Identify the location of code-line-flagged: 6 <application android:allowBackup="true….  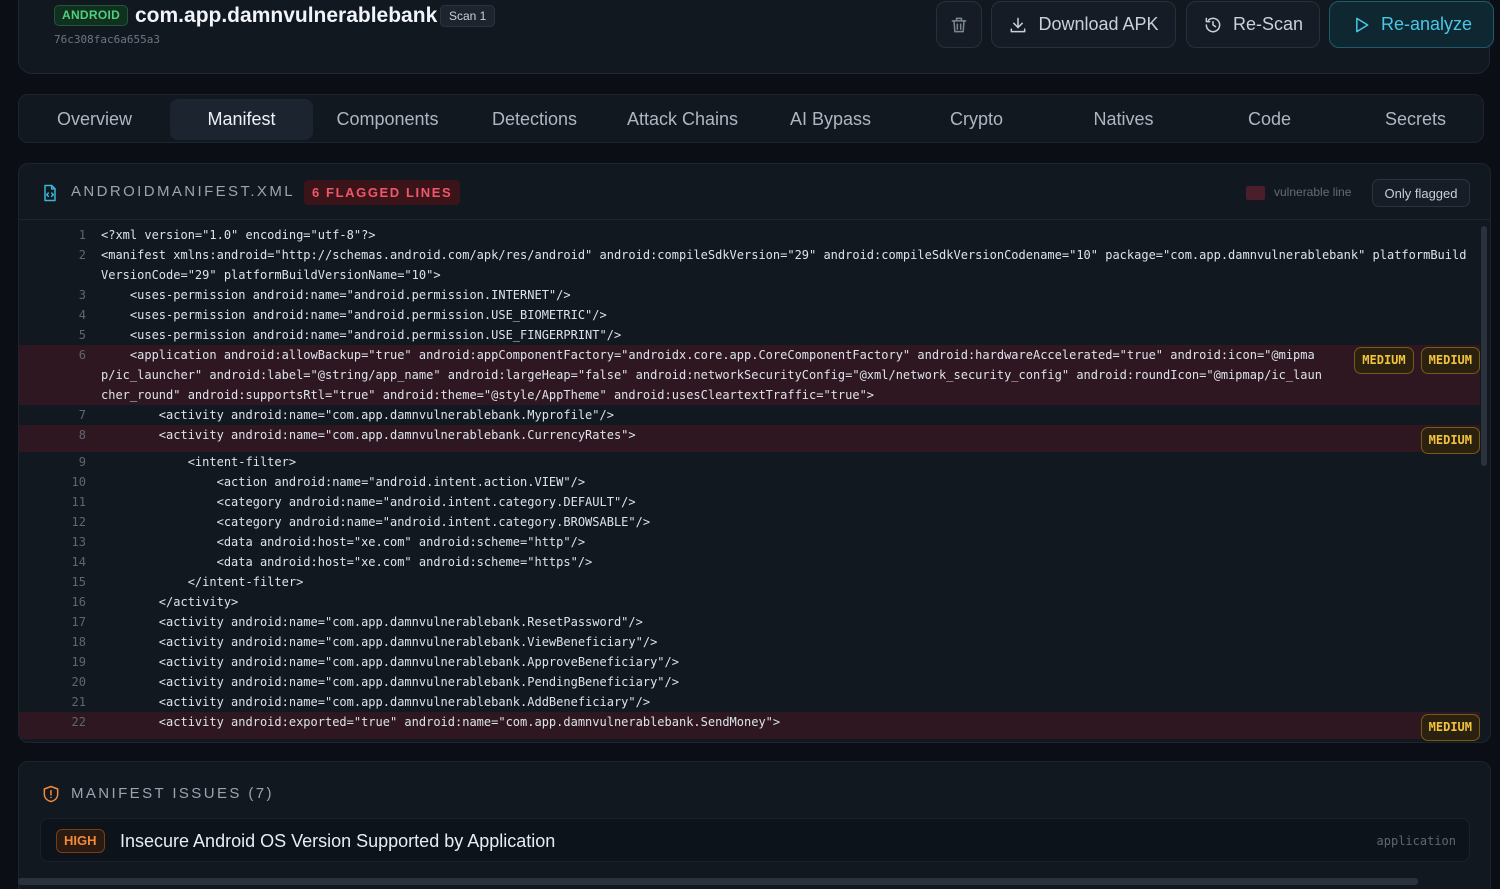
(749, 375).